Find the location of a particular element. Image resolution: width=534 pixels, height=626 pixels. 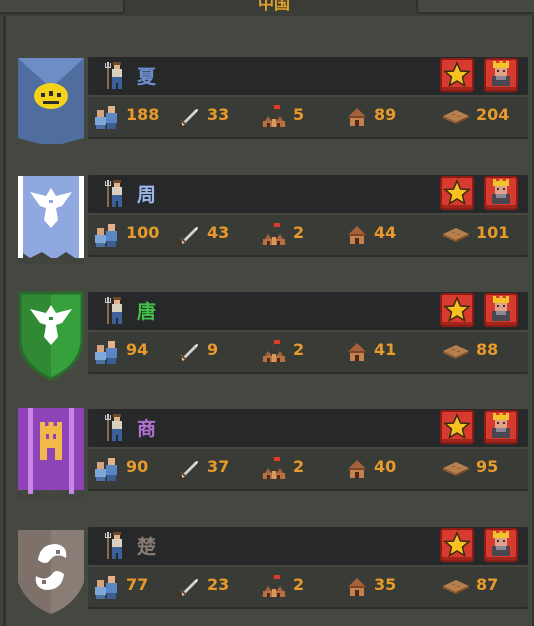

warriors-value: 9 is located at coordinates (213, 349).